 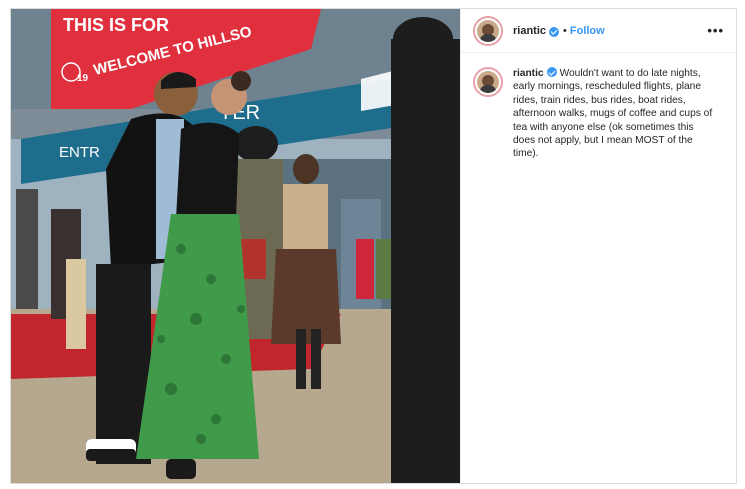 What do you see at coordinates (715, 30) in the screenshot?
I see `more-options-icon: •••` at bounding box center [715, 30].